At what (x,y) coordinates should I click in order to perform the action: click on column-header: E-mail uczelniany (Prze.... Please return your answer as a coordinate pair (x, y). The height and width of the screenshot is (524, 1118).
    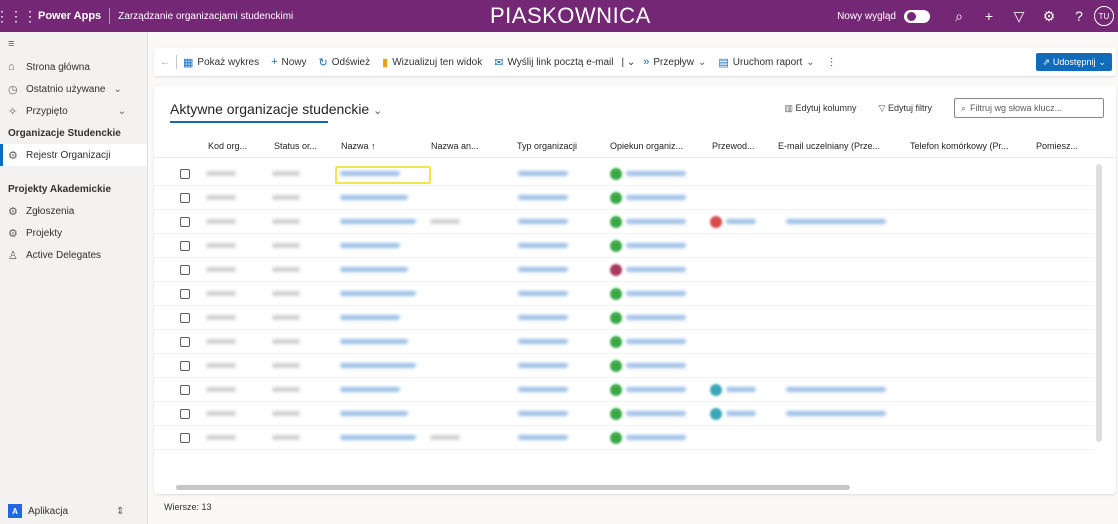
    Looking at the image, I should click on (840, 146).